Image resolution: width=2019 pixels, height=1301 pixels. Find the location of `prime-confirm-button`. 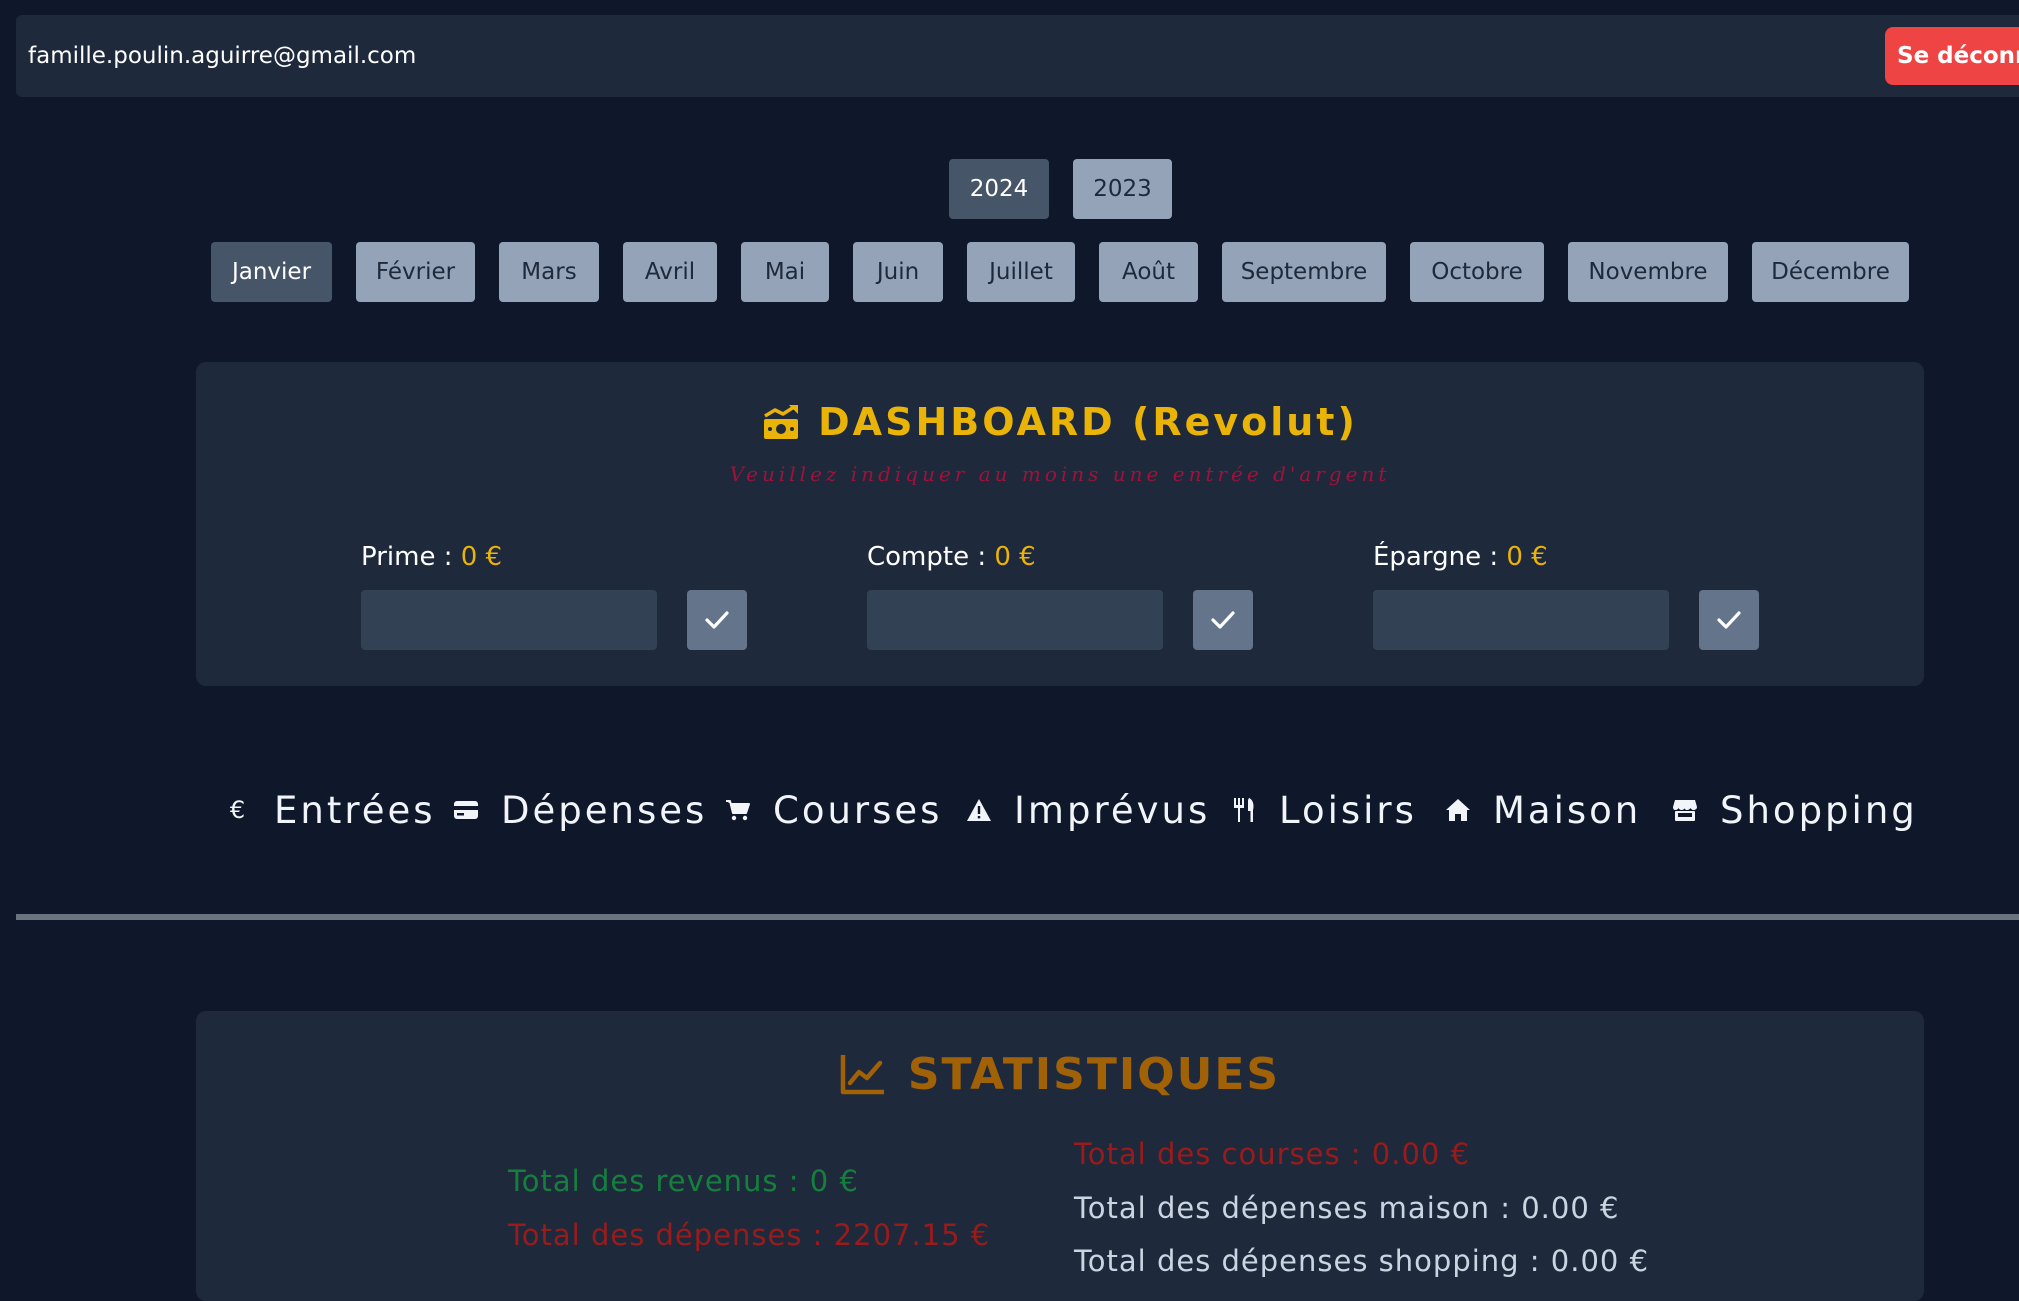

prime-confirm-button is located at coordinates (717, 620).